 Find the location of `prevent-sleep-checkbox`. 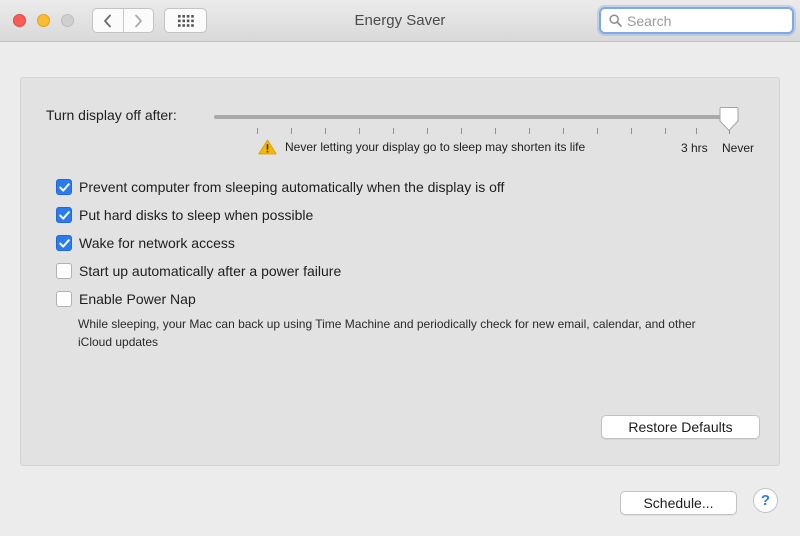

prevent-sleep-checkbox is located at coordinates (64, 187).